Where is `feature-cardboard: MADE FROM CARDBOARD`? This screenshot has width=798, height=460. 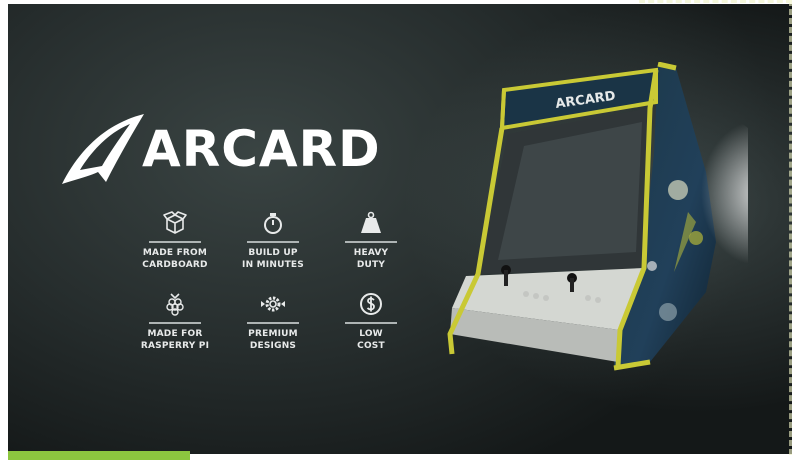
feature-cardboard: MADE FROM CARDBOARD is located at coordinates (175, 240).